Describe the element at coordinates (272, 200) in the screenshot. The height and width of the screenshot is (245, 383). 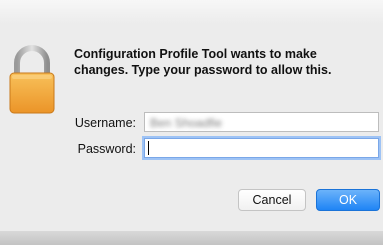
I see `cancel-button: Cancel` at that location.